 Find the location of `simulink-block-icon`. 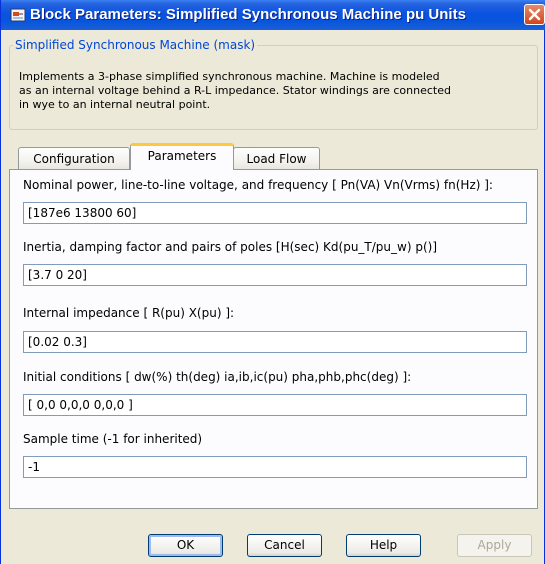

simulink-block-icon is located at coordinates (18, 15).